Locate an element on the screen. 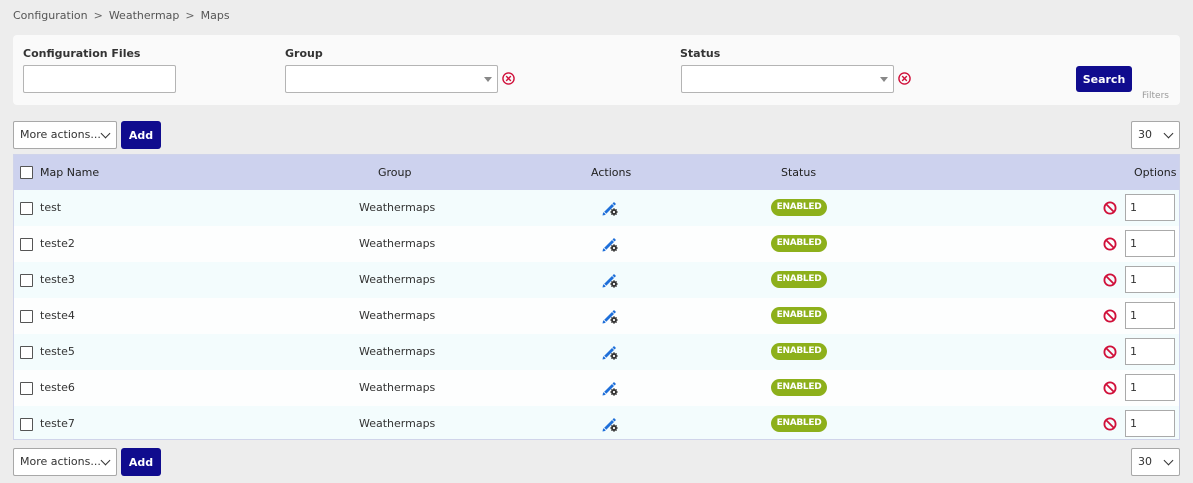  table-row: teste3 Weathermaps ENABLED 1 is located at coordinates (596, 280).